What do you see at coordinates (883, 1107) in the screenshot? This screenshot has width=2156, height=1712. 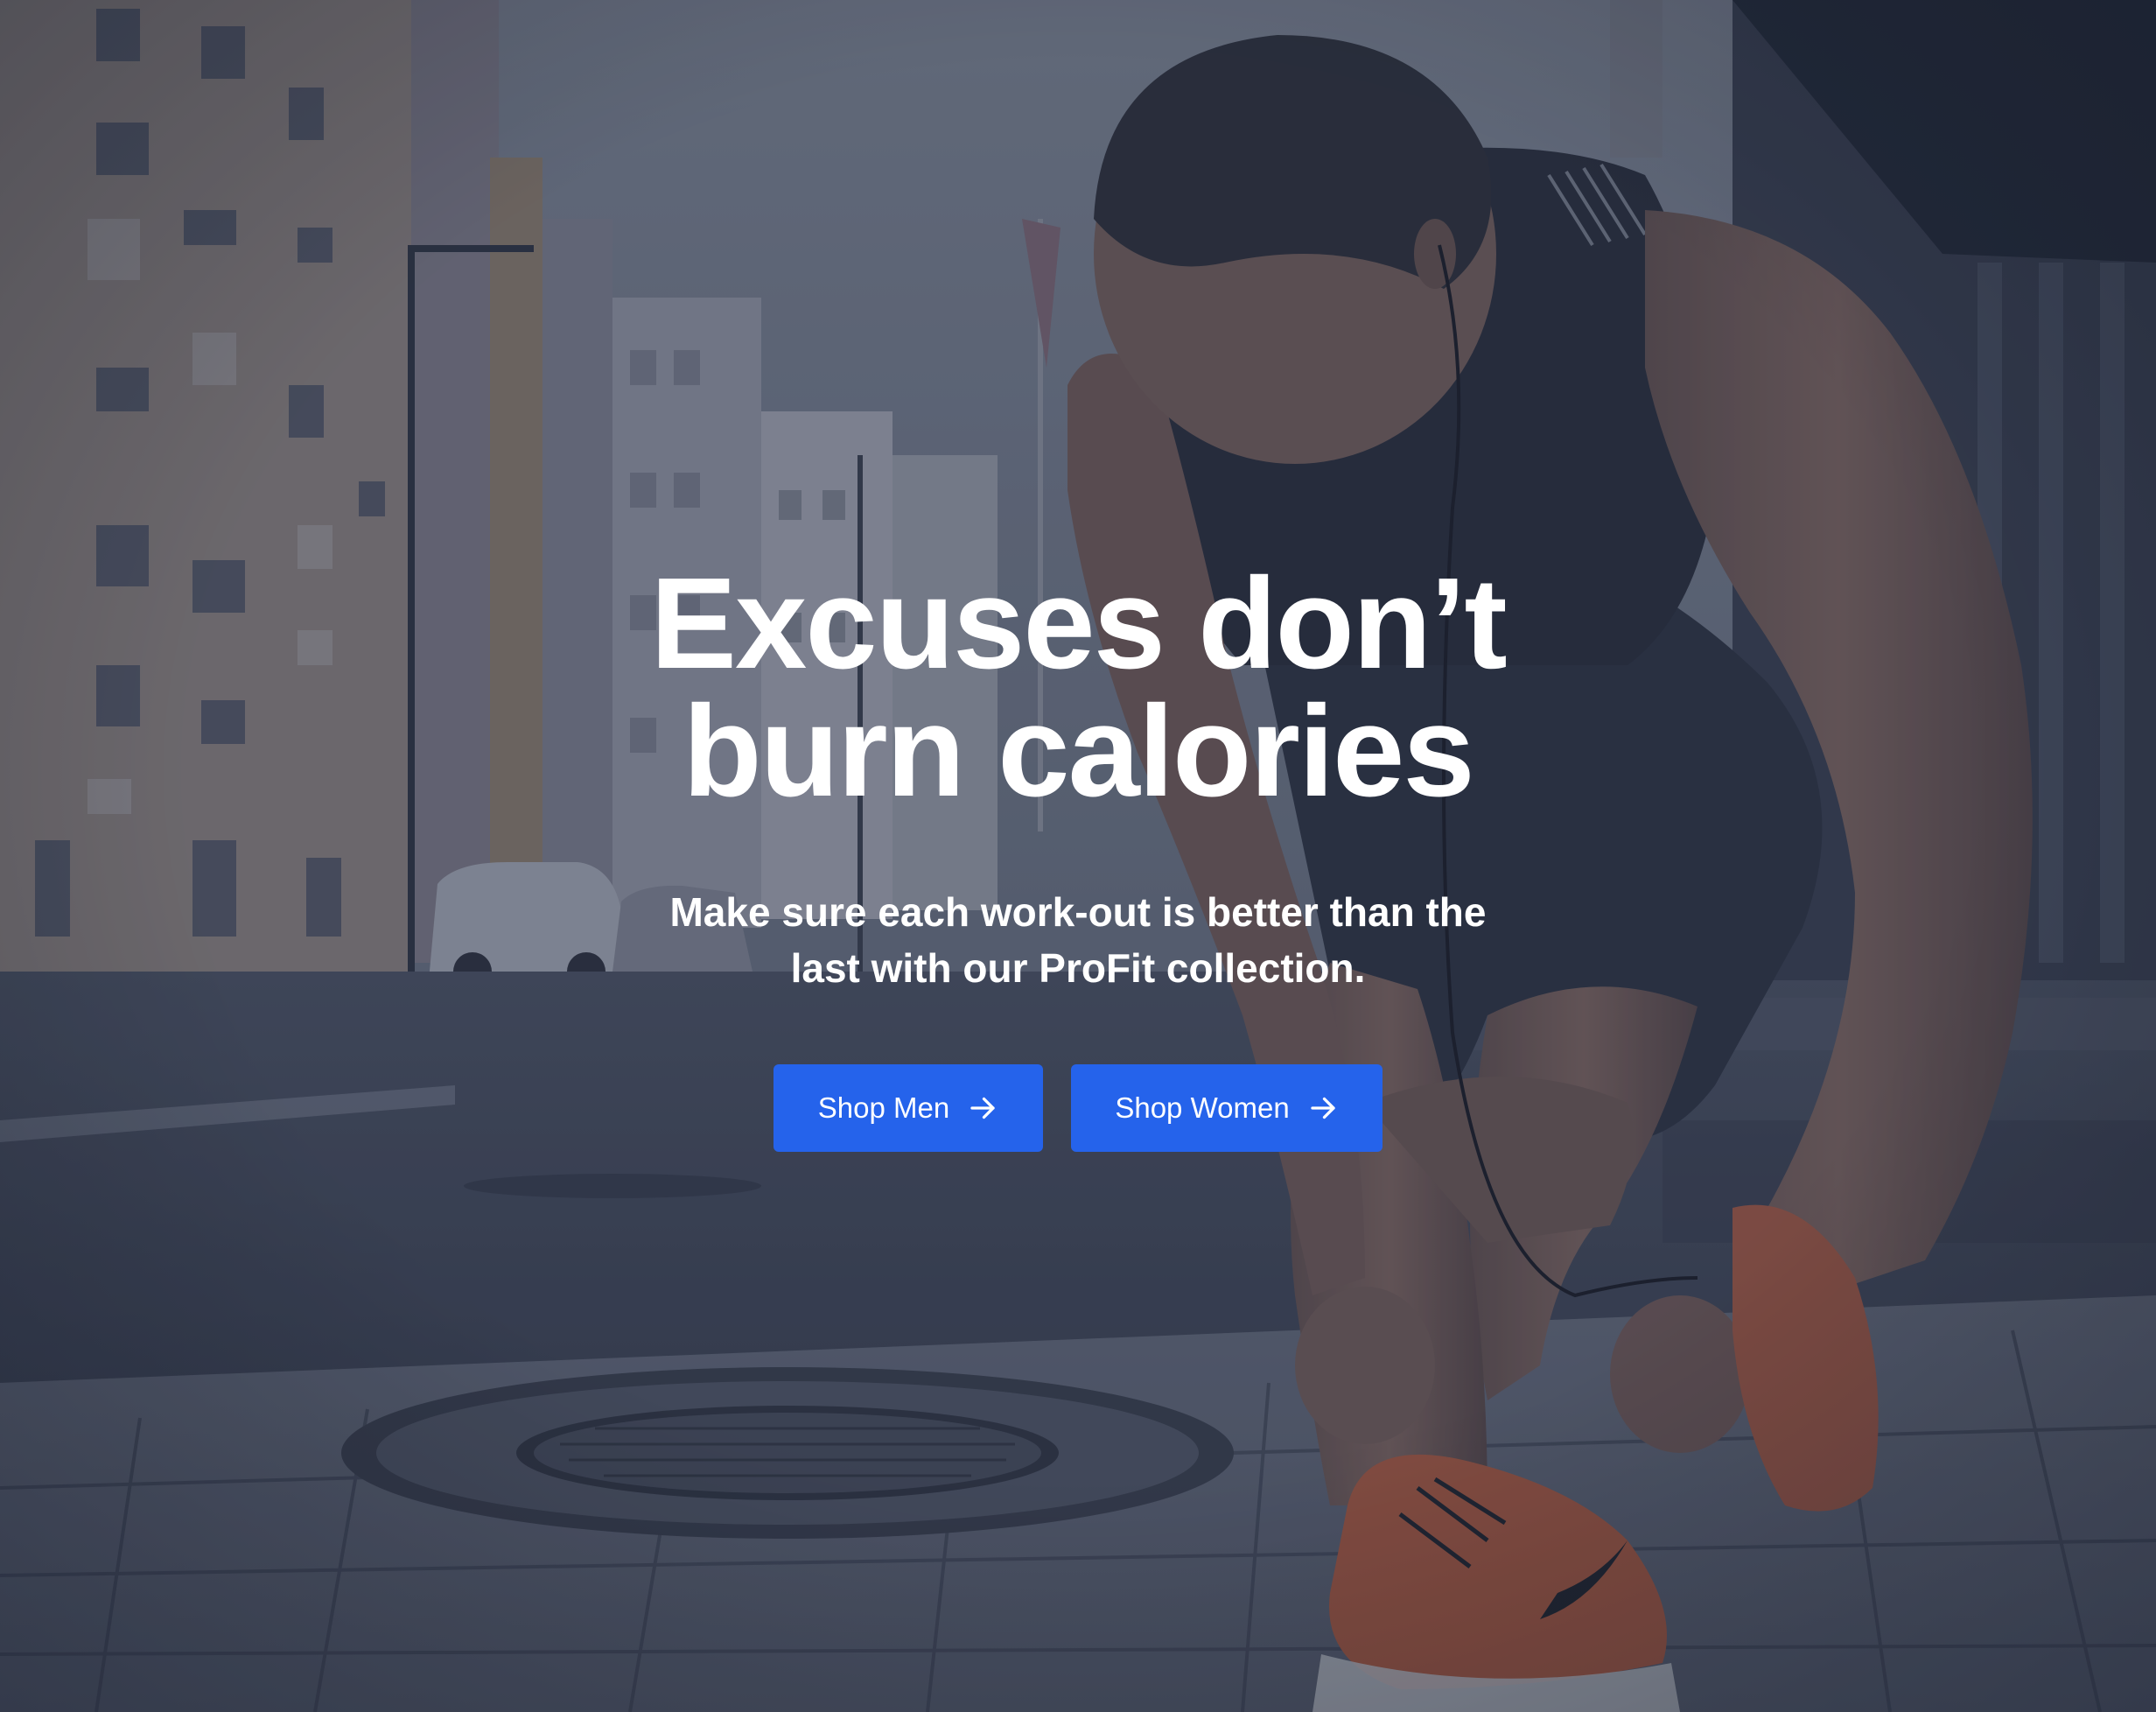 I see `shop-men-button-label: Shop Men` at bounding box center [883, 1107].